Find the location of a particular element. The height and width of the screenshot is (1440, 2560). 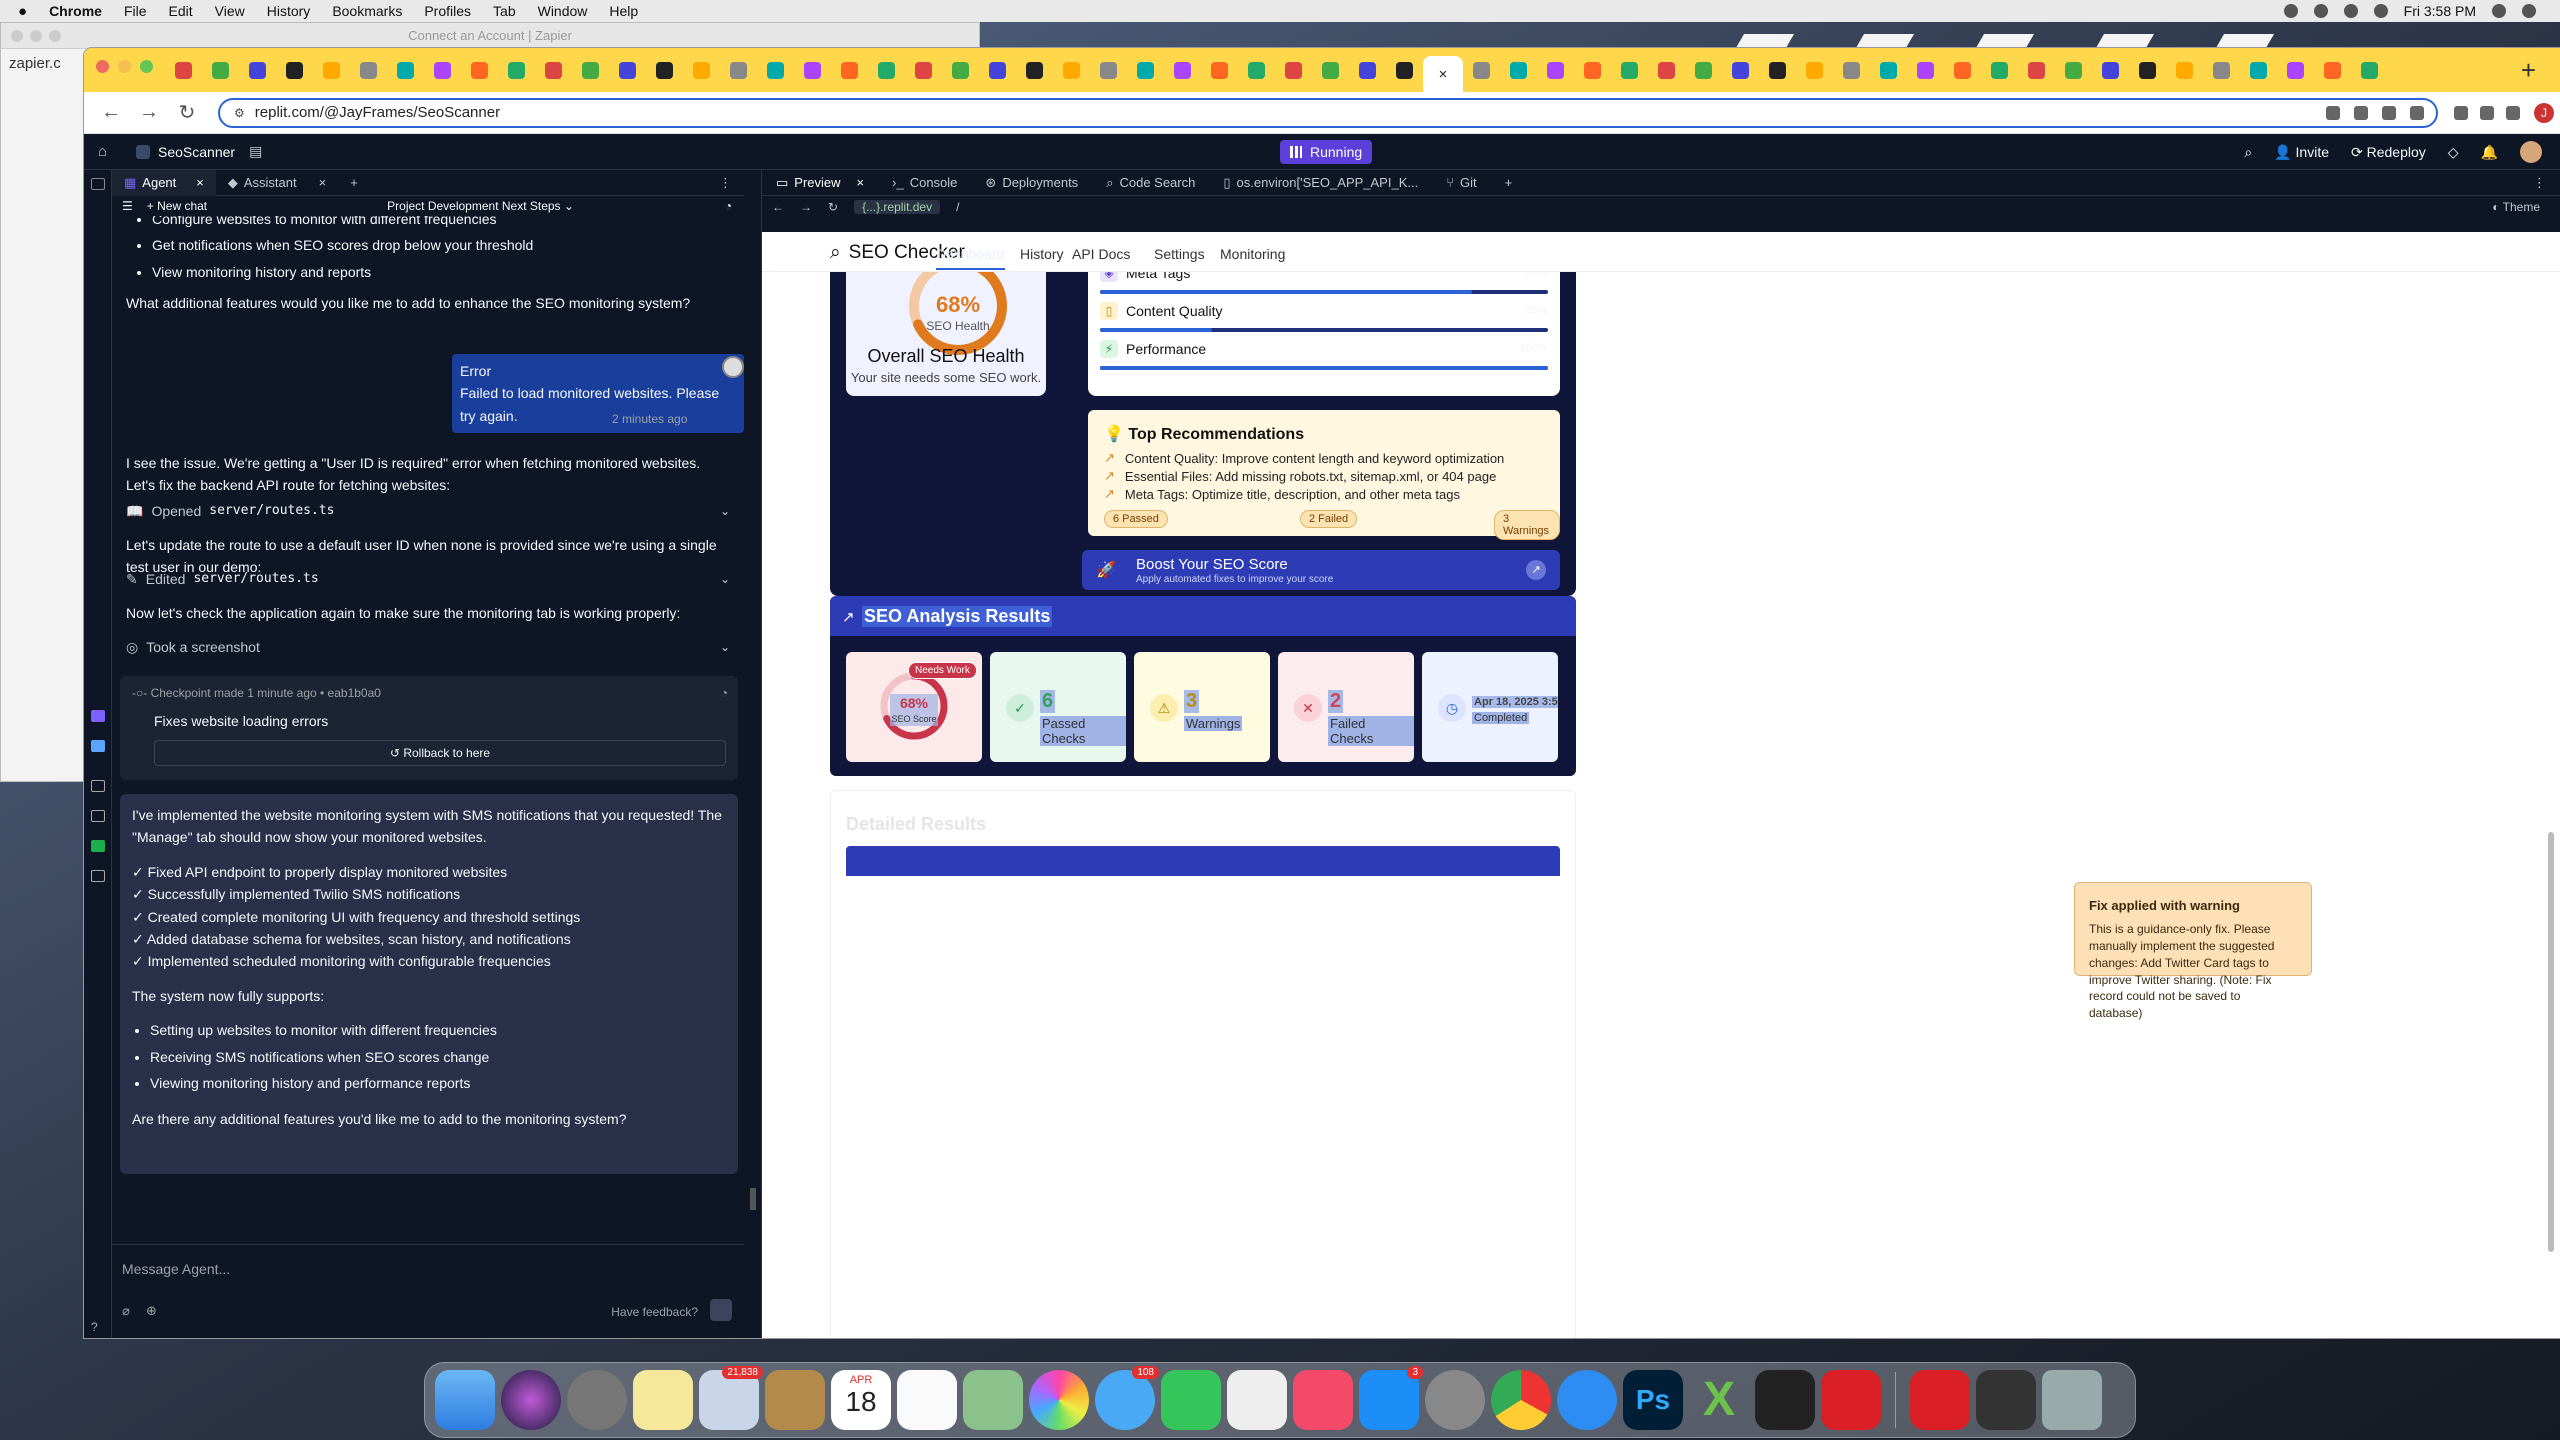

install-icon is located at coordinates (2361, 112).